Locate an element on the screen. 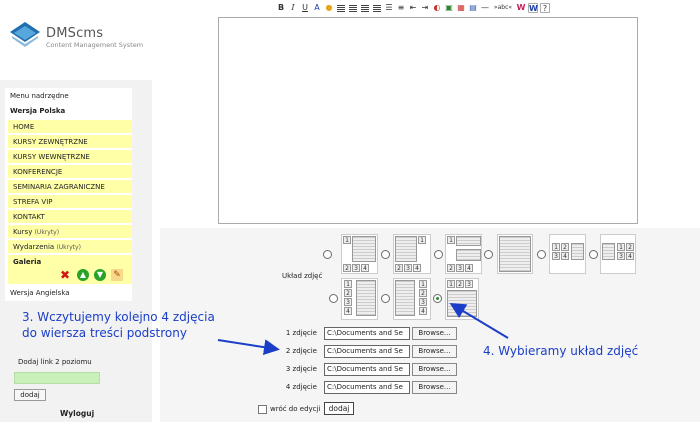 The width and height of the screenshot is (700, 422). arrow-to-photo-inputs is located at coordinates (248, 347).